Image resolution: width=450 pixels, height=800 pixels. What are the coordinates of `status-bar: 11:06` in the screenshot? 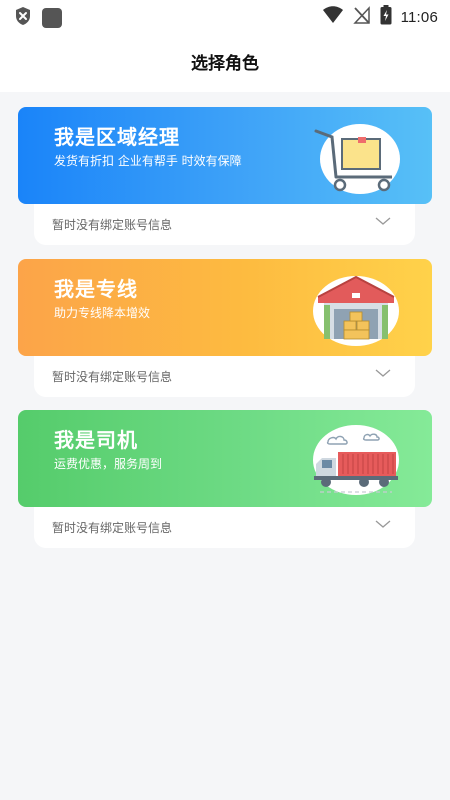 It's located at (225, 15).